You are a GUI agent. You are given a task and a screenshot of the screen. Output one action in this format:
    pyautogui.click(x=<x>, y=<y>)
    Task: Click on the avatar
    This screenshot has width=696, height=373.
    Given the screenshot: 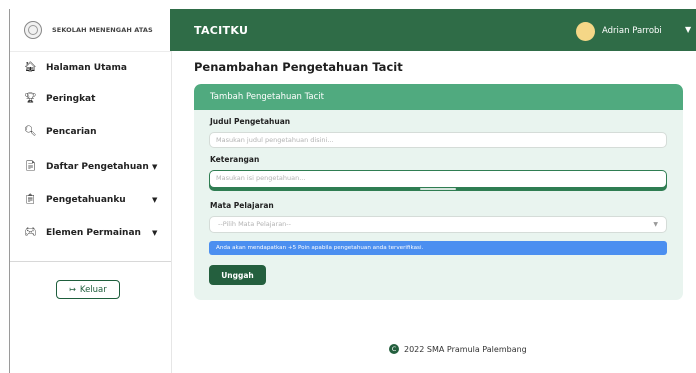 What is the action you would take?
    pyautogui.click(x=585, y=31)
    